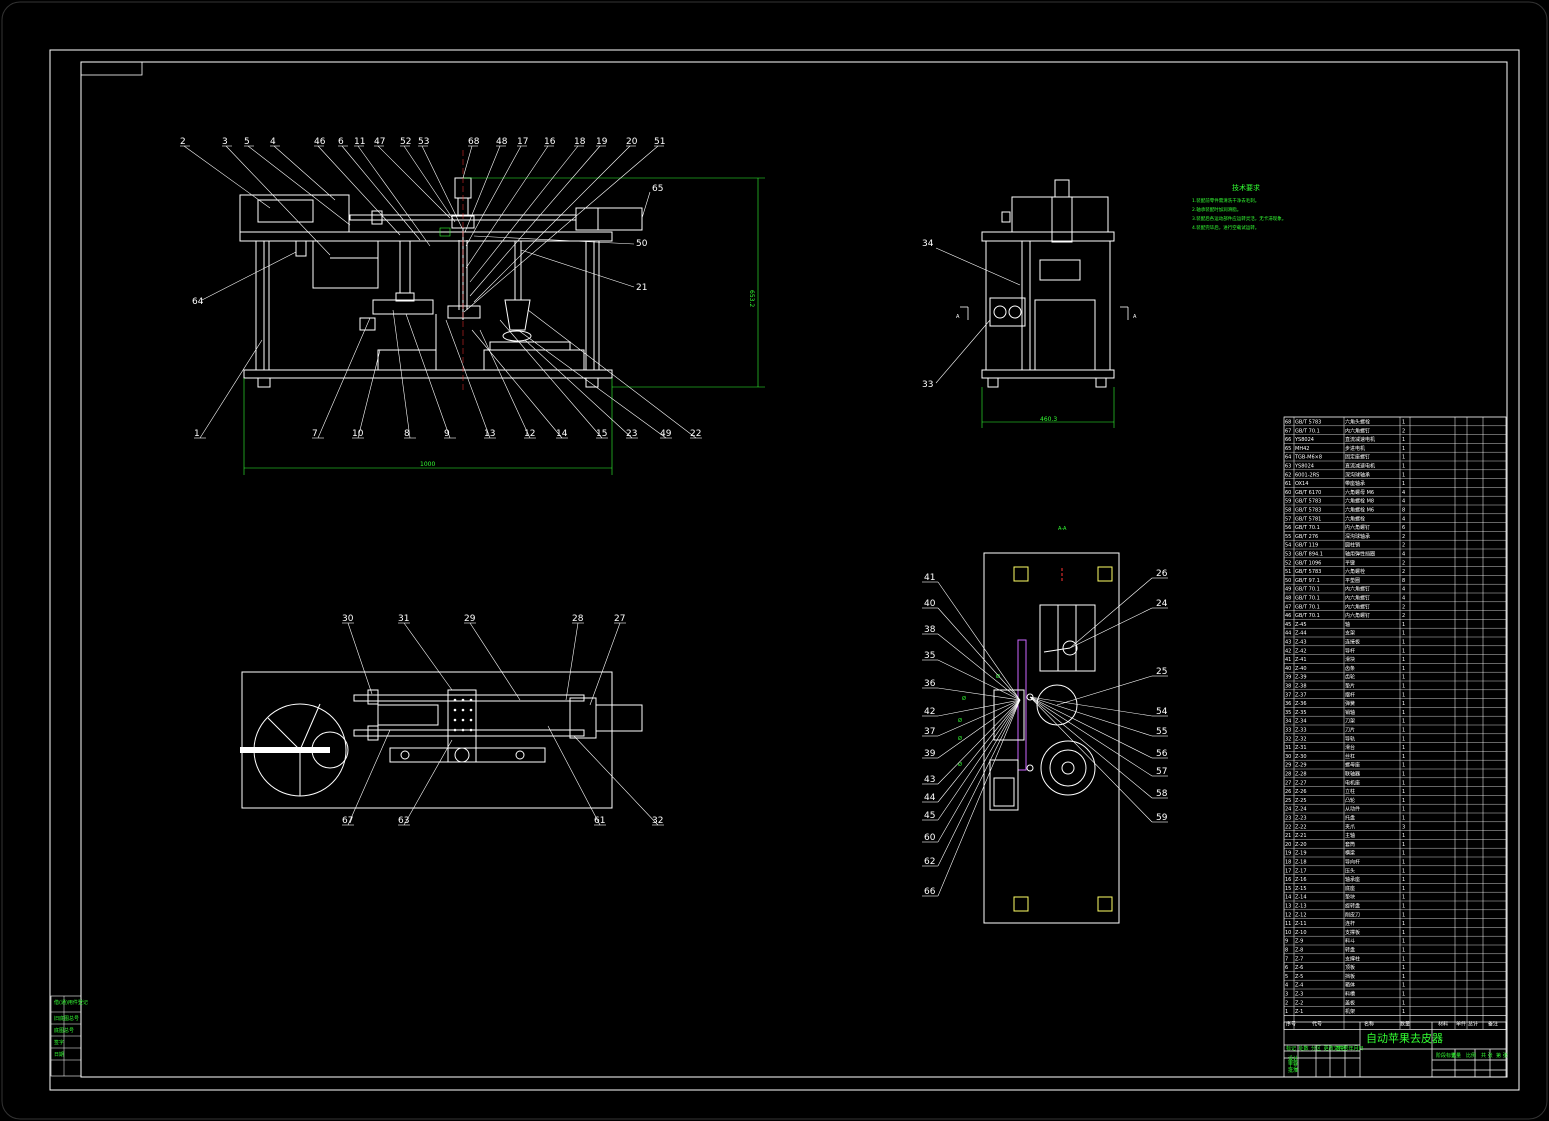  I want to click on parts-header-cell: 材料, so click(1443, 1023).